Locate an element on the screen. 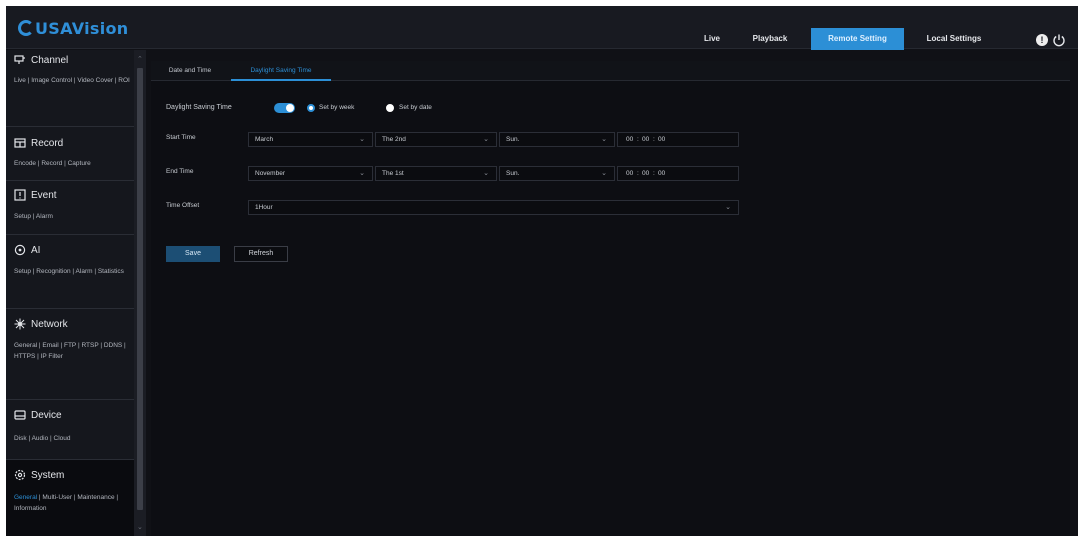  sidebar-head-device: Device is located at coordinates (38, 415).